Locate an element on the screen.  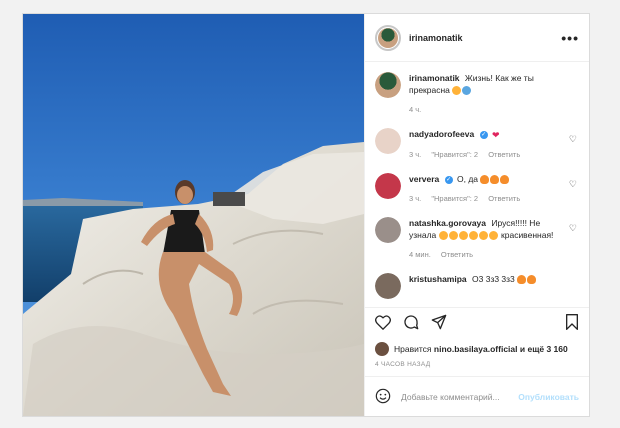
likes-user: nino.basilaya.official is located at coordinates (476, 349).